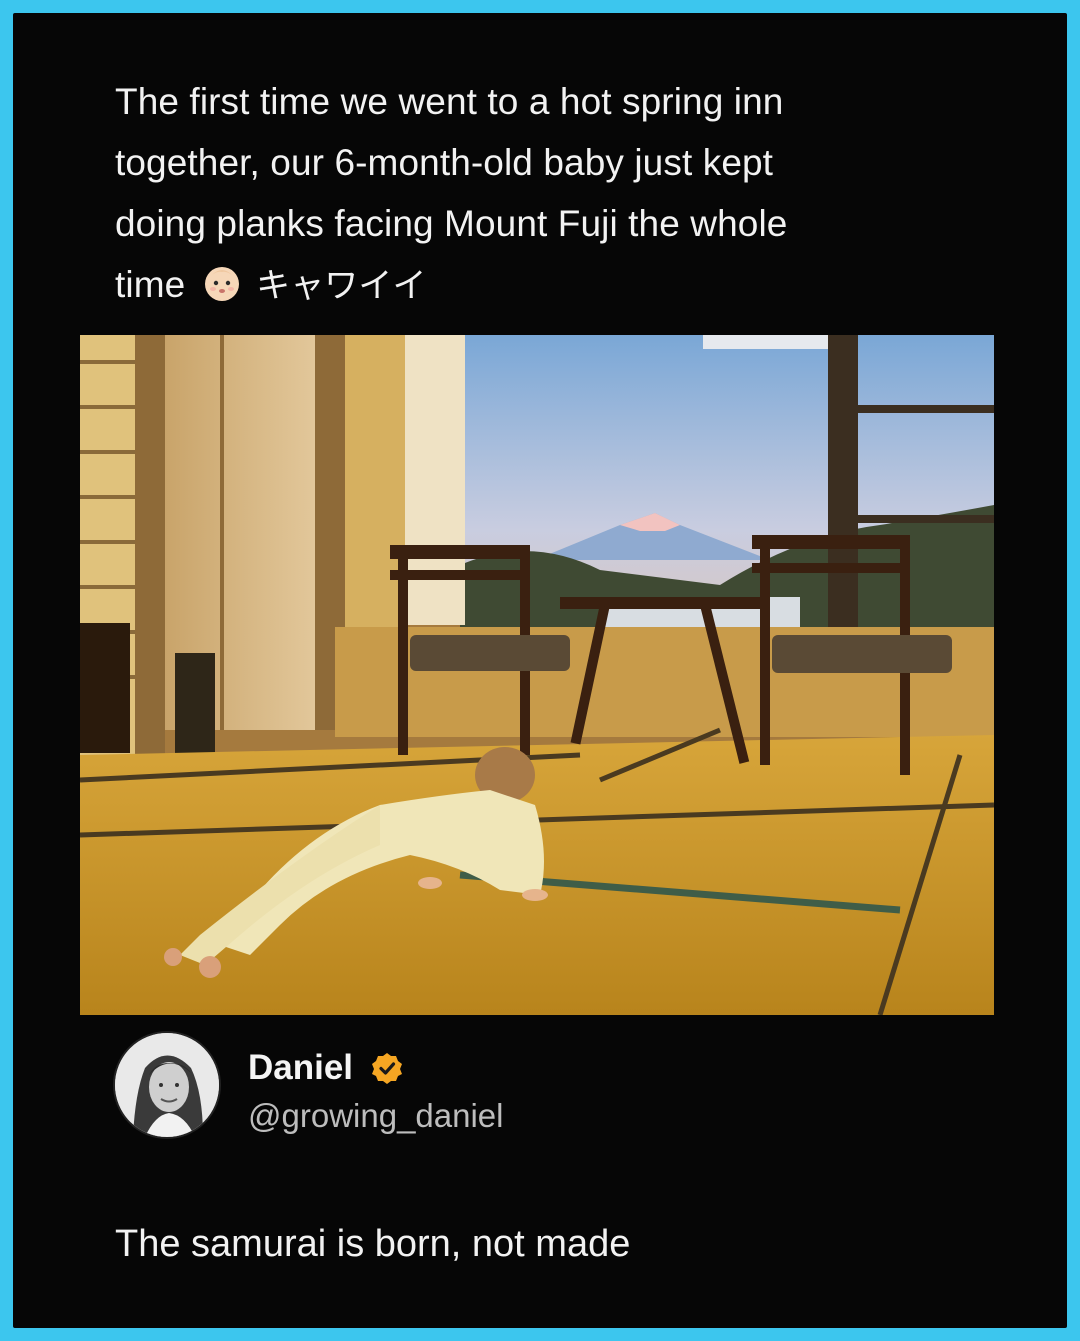  Describe the element at coordinates (150, 284) in the screenshot. I see `post-text-time: time` at that location.